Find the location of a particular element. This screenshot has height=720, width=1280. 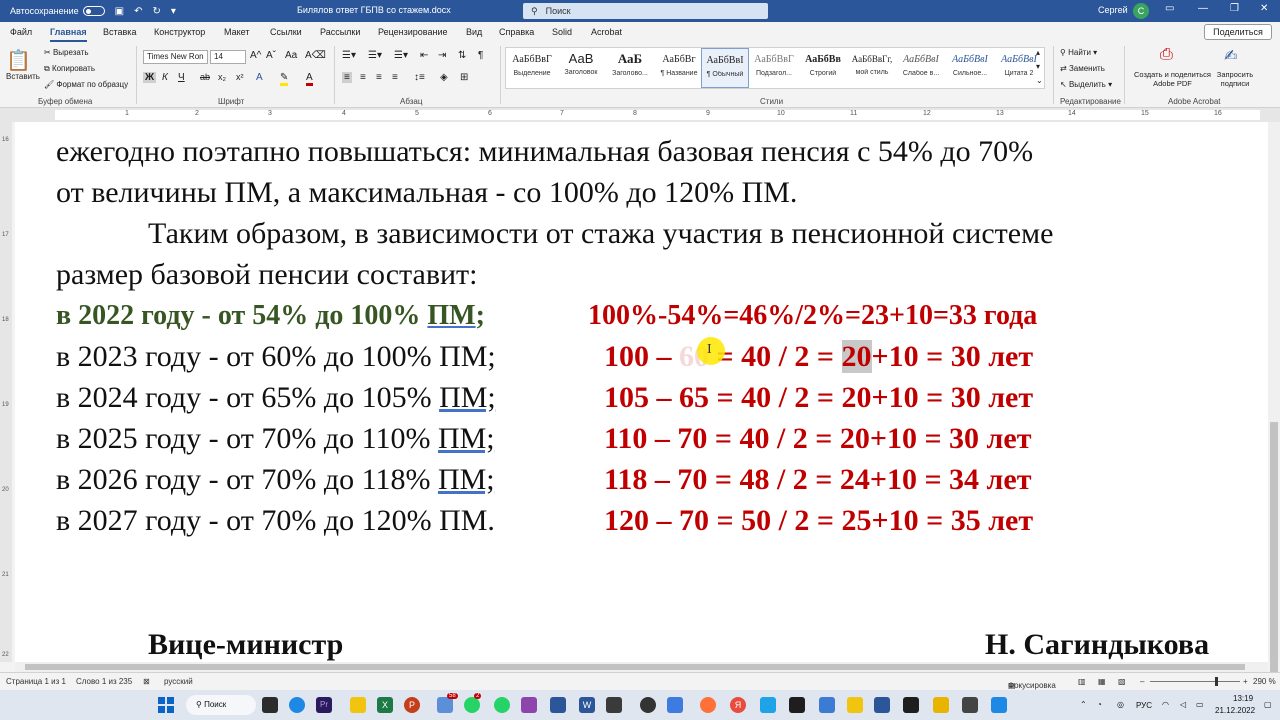

style-item: АаБбВг ¶ Название is located at coordinates (679, 68).